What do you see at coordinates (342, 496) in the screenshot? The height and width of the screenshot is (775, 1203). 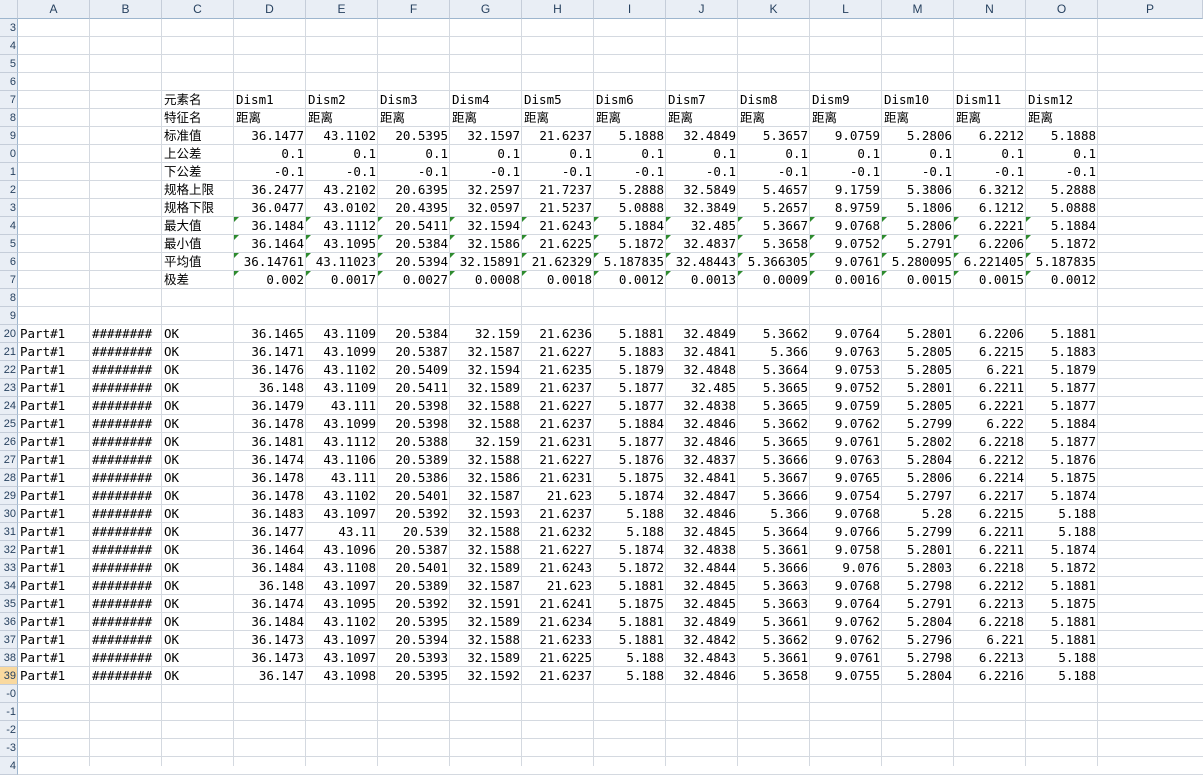 I see `measurement-cell: 43.1102` at bounding box center [342, 496].